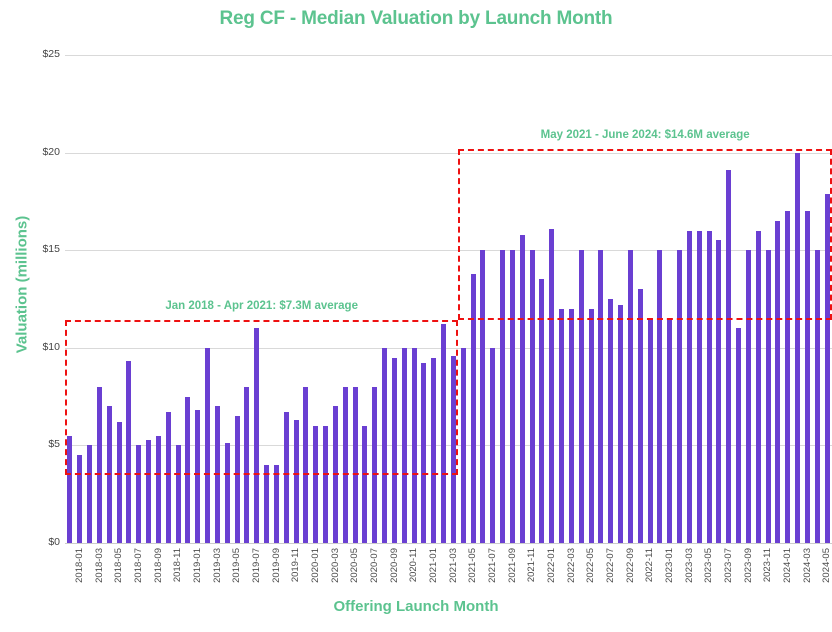 The height and width of the screenshot is (632, 832). I want to click on x-axis-tick-label: 2023-07, so click(728, 565).